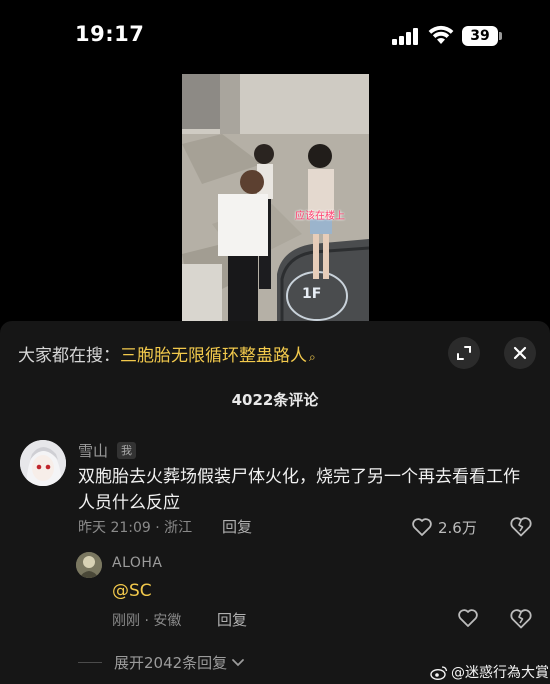 This screenshot has width=550, height=684. I want to click on close-button, so click(520, 353).